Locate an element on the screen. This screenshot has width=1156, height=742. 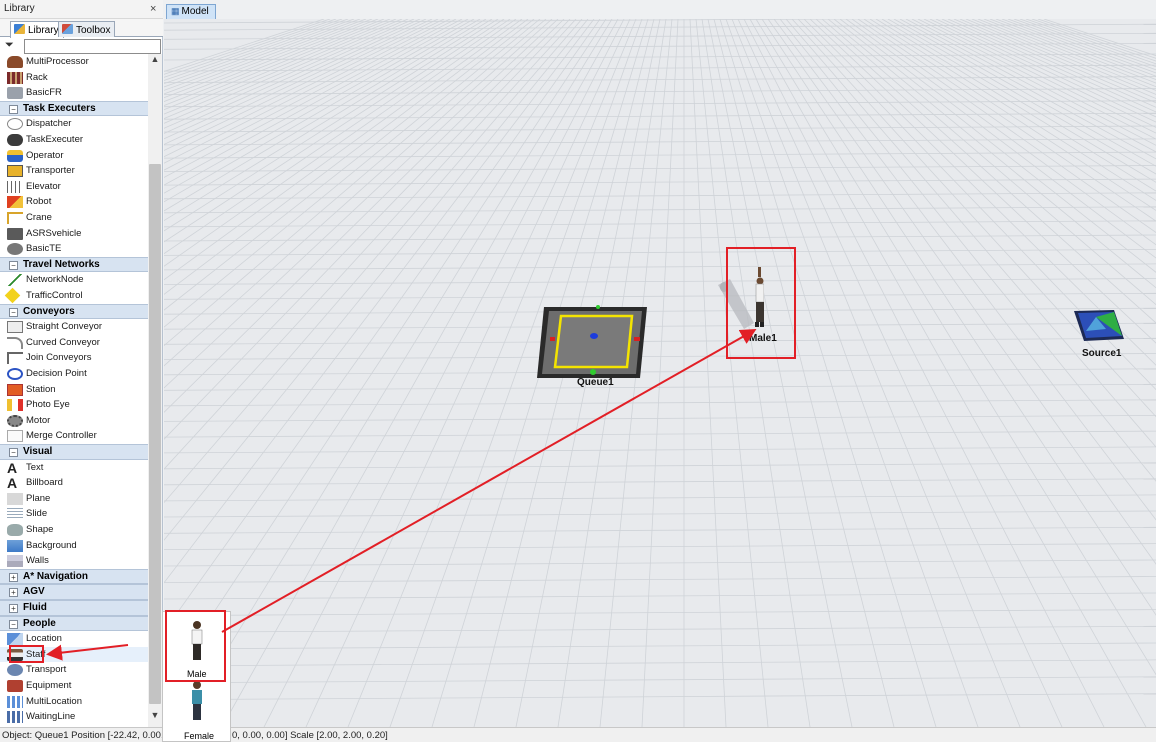
filter-input is located at coordinates (92, 46).